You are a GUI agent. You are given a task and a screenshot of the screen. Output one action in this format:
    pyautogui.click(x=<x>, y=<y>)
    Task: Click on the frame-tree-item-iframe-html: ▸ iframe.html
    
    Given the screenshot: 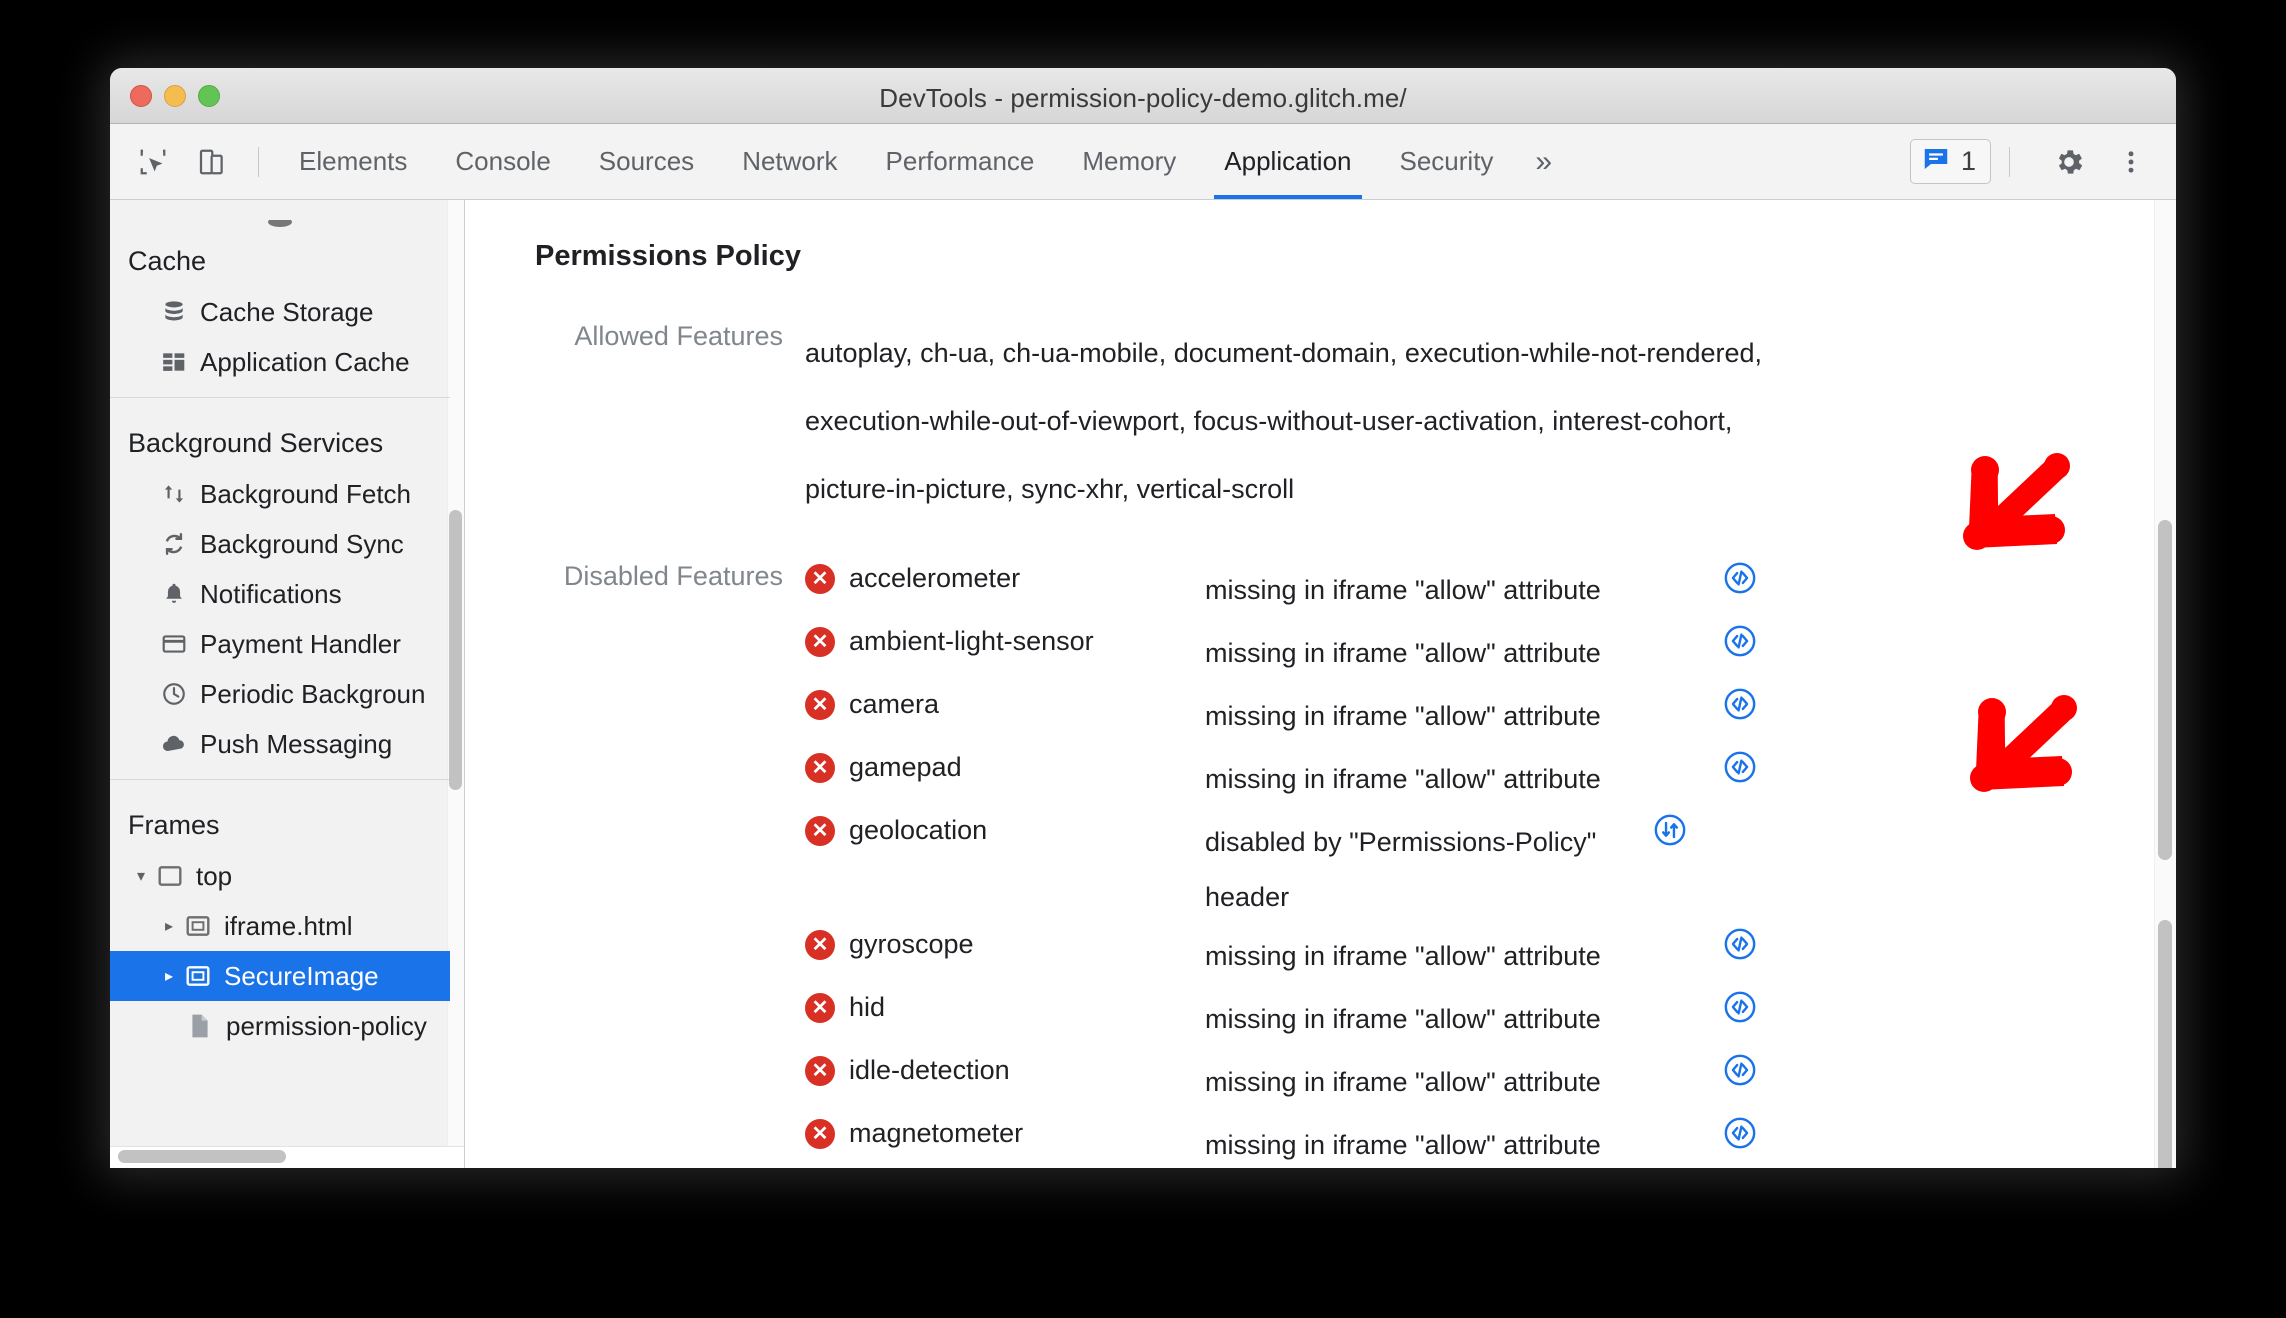 What is the action you would take?
    pyautogui.click(x=280, y=926)
    